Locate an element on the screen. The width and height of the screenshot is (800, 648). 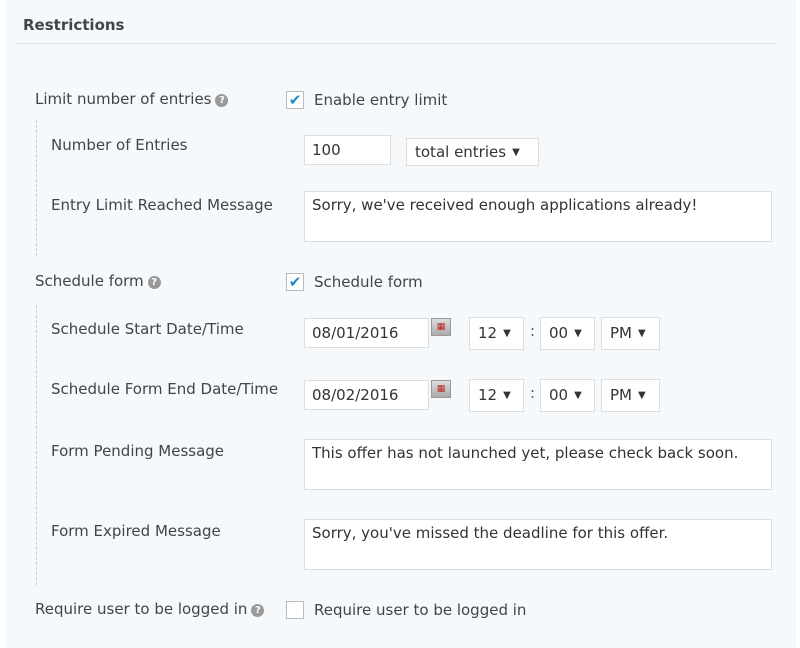
end-minute-select: 00 ▼ is located at coordinates (567, 395).